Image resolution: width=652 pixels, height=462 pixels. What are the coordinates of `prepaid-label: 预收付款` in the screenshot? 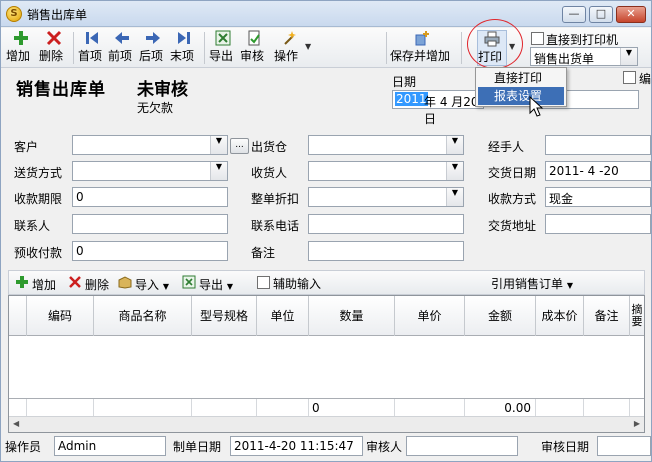 It's located at (38, 253).